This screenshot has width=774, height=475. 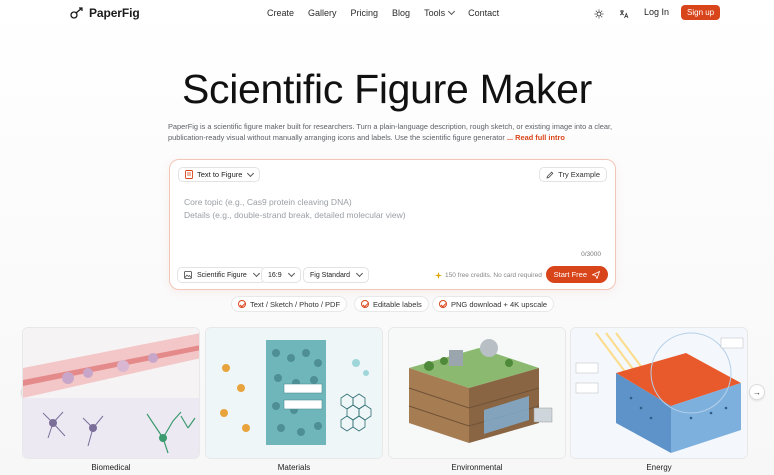 What do you see at coordinates (438, 275) in the screenshot?
I see `sparkle-icon` at bounding box center [438, 275].